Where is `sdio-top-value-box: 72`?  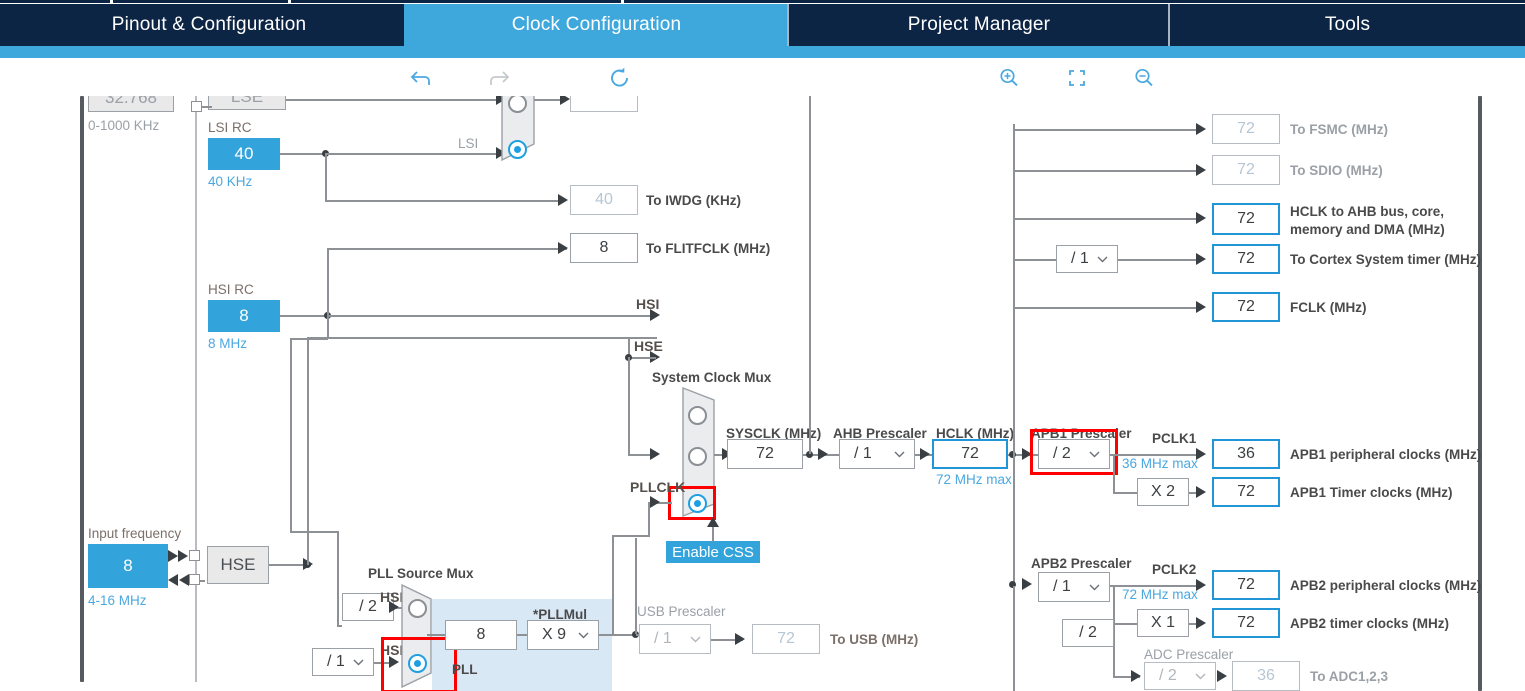
sdio-top-value-box: 72 is located at coordinates (1246, 170).